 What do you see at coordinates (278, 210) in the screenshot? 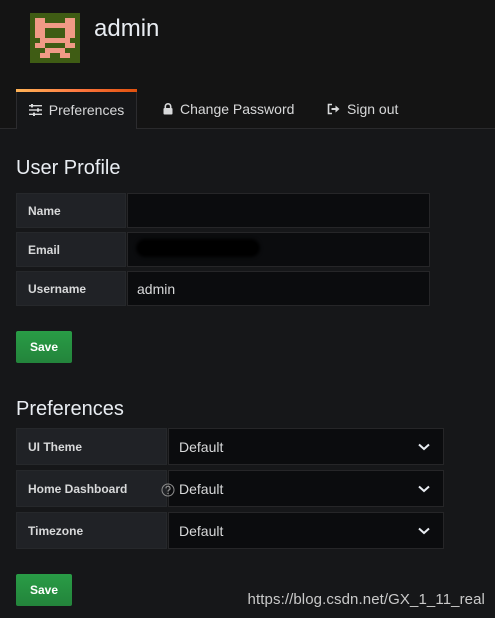
I see `name-input` at bounding box center [278, 210].